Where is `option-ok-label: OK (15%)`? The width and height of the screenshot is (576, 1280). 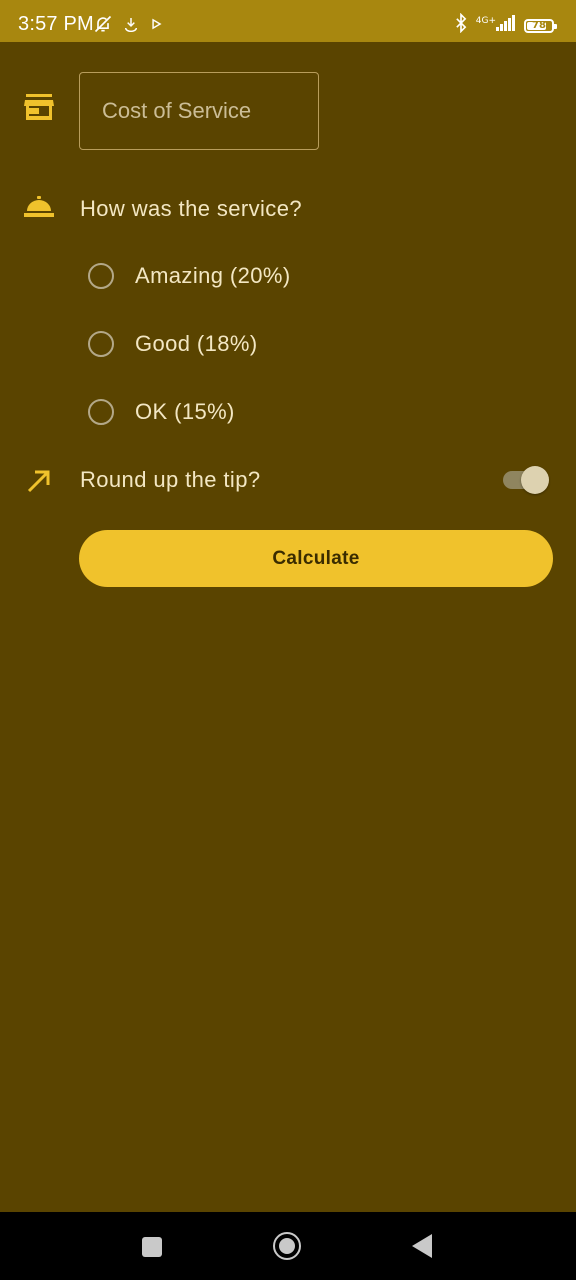
option-ok-label: OK (15%) is located at coordinates (185, 412).